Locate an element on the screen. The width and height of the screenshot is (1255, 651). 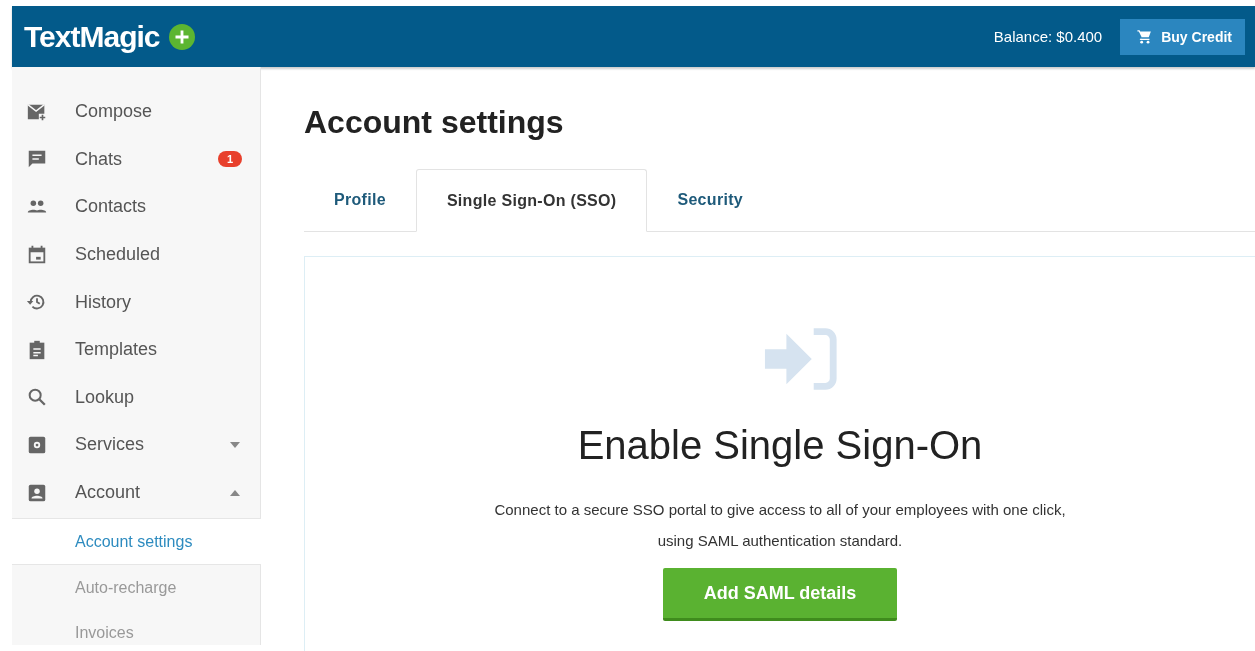
page-title: Account settings is located at coordinates (434, 122).